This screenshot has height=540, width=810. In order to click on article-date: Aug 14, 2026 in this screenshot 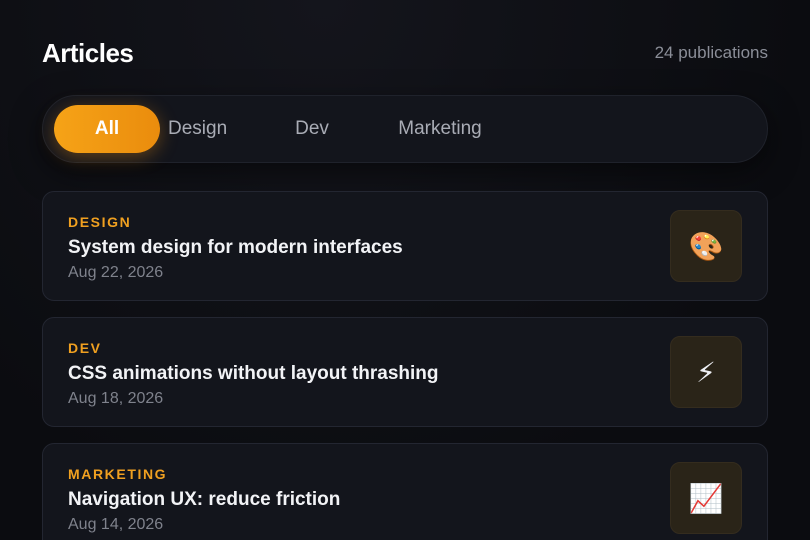, I will do `click(116, 524)`.